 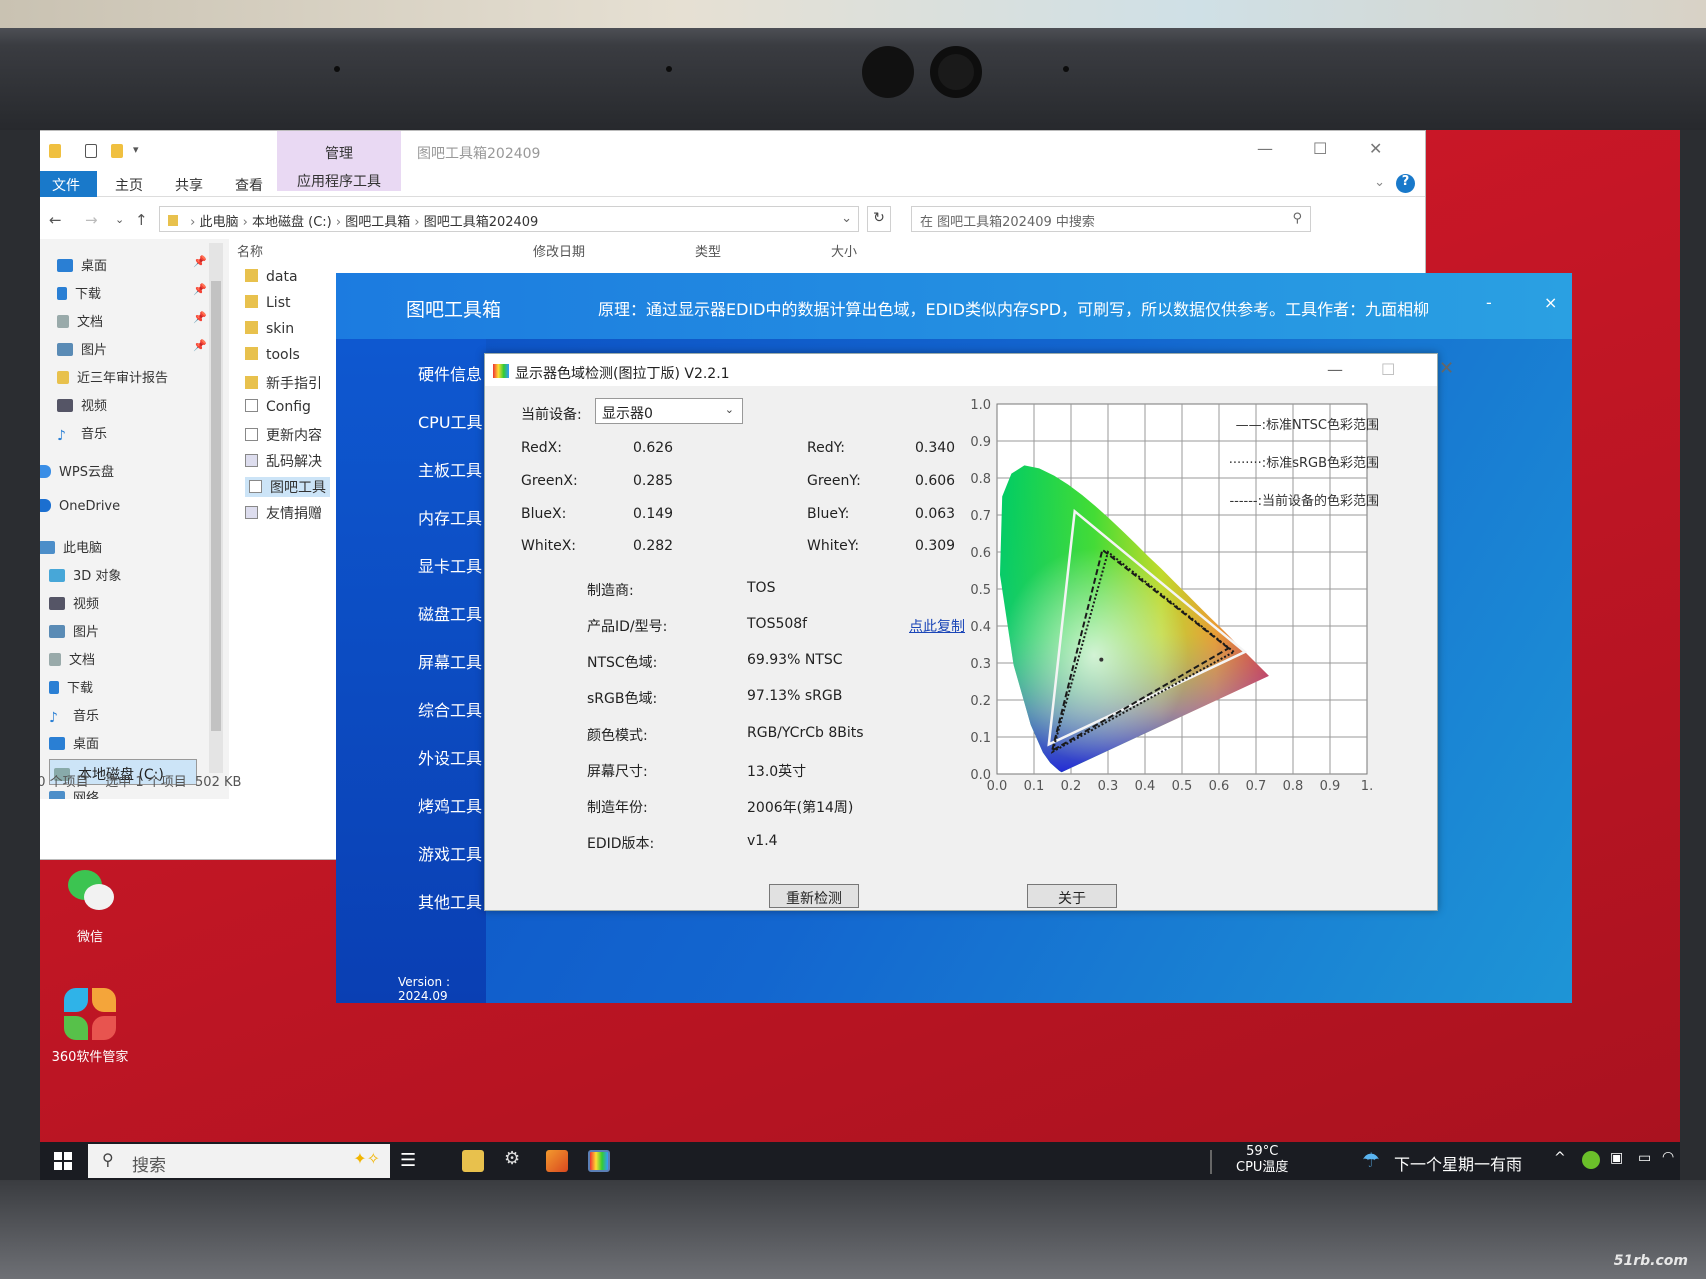 I want to click on task-view-icon: ☰, so click(x=408, y=1160).